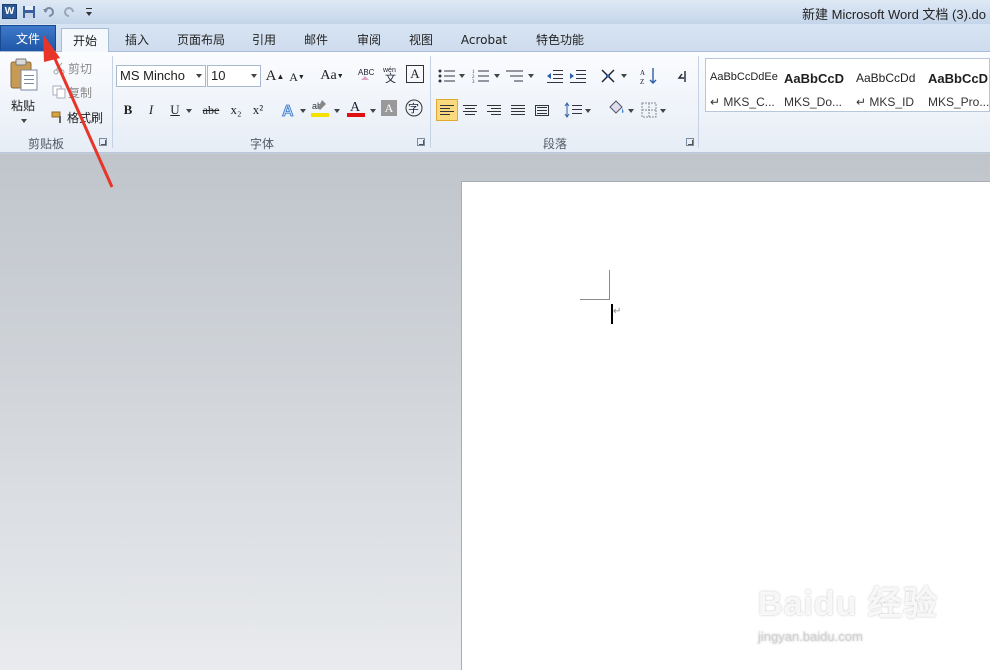 Image resolution: width=990 pixels, height=670 pixels. I want to click on chinese-layout-dropdown-icon, so click(624, 76).